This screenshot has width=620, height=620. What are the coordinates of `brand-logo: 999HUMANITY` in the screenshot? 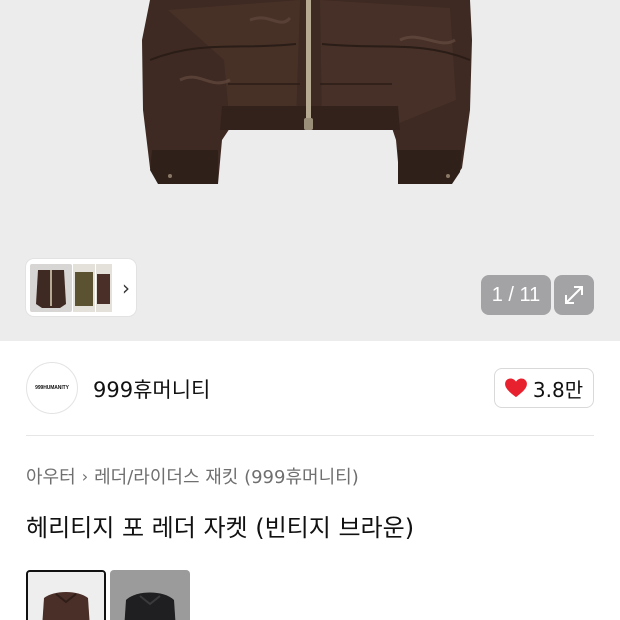 It's located at (52, 388).